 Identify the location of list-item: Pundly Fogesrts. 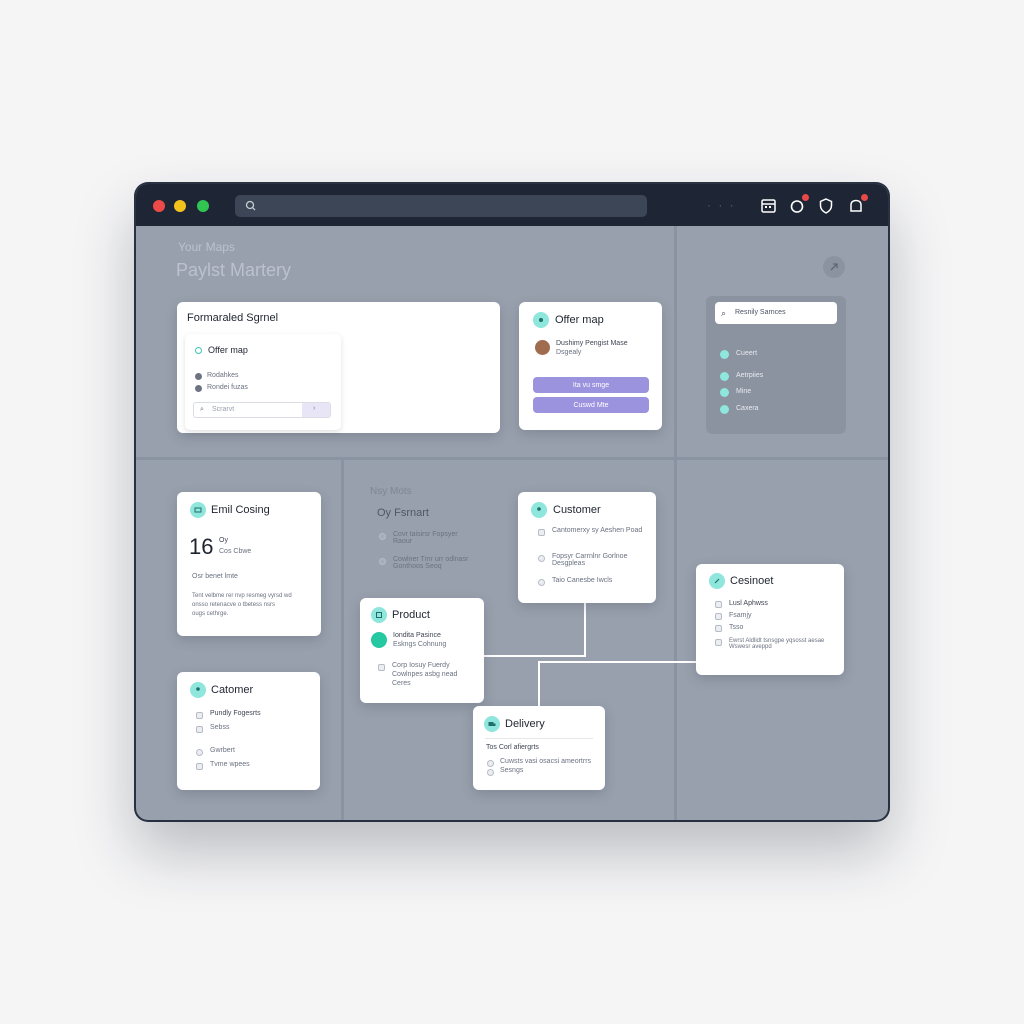
(235, 713).